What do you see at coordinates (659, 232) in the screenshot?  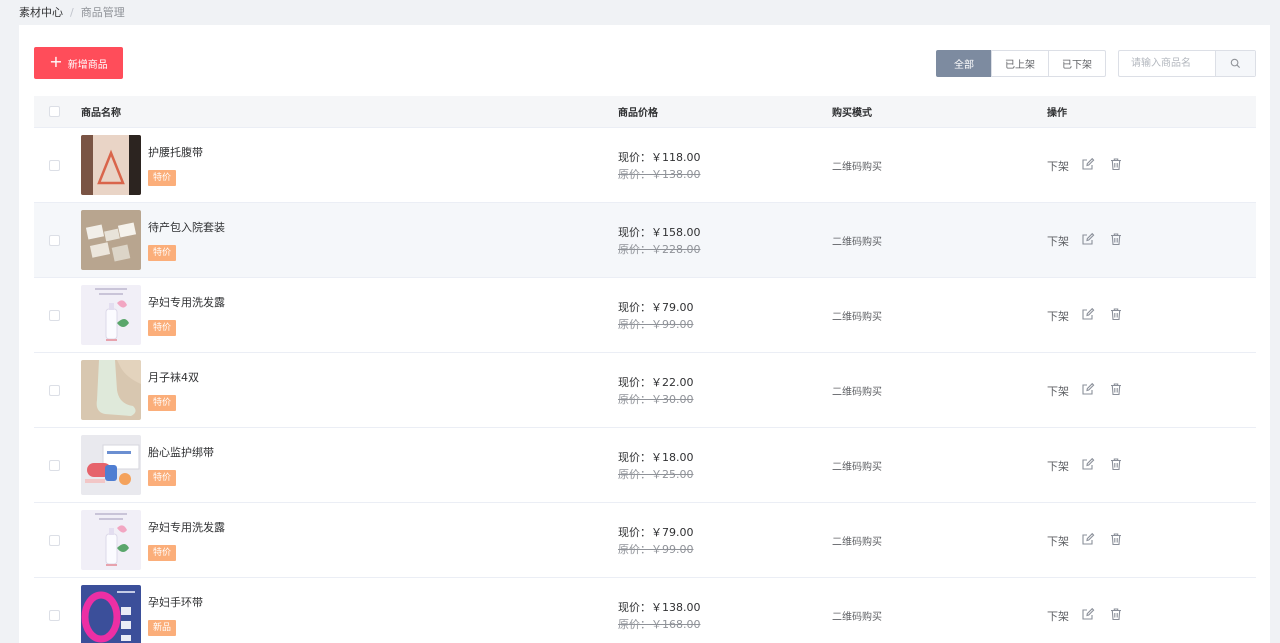 I see `current-price: 现价：￥158.00` at bounding box center [659, 232].